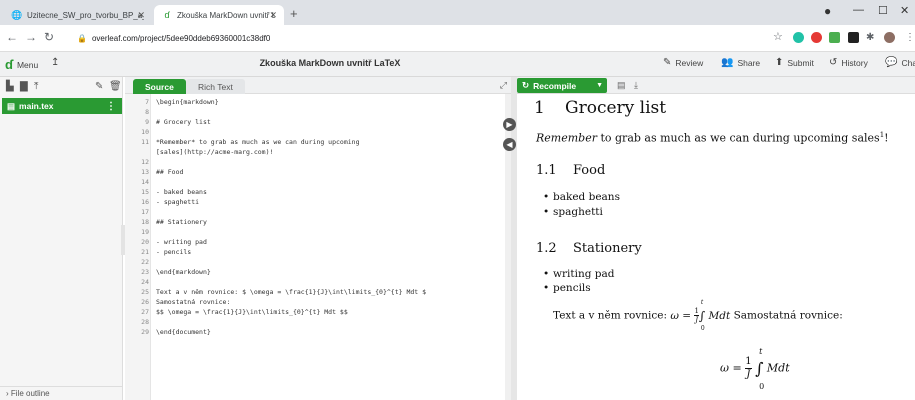 The image size is (915, 400). Describe the element at coordinates (904, 10) in the screenshot. I see `window-close-icon: ✕` at that location.